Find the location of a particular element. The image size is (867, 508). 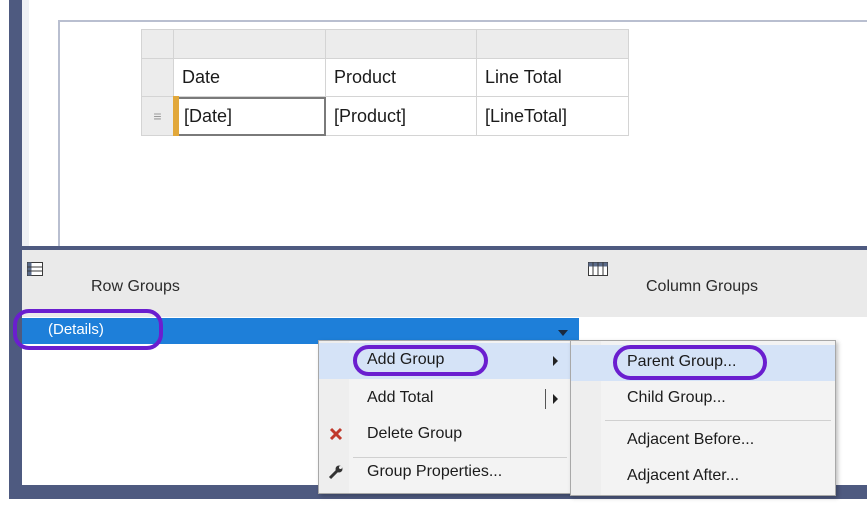

detail-cell-date: [Date] is located at coordinates (250, 116).